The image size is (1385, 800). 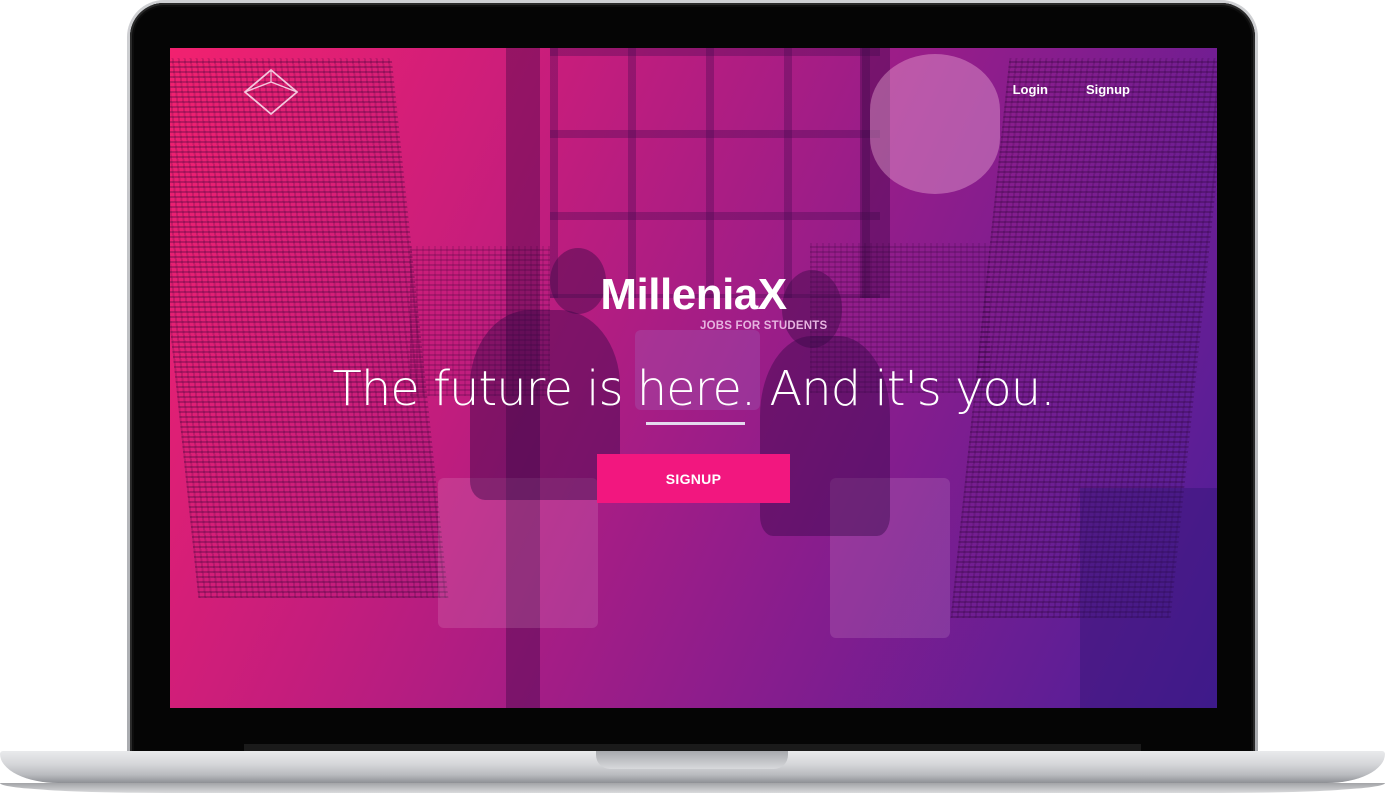 I want to click on brand-tagline: JOBS FOR STUDENTS, so click(x=764, y=326).